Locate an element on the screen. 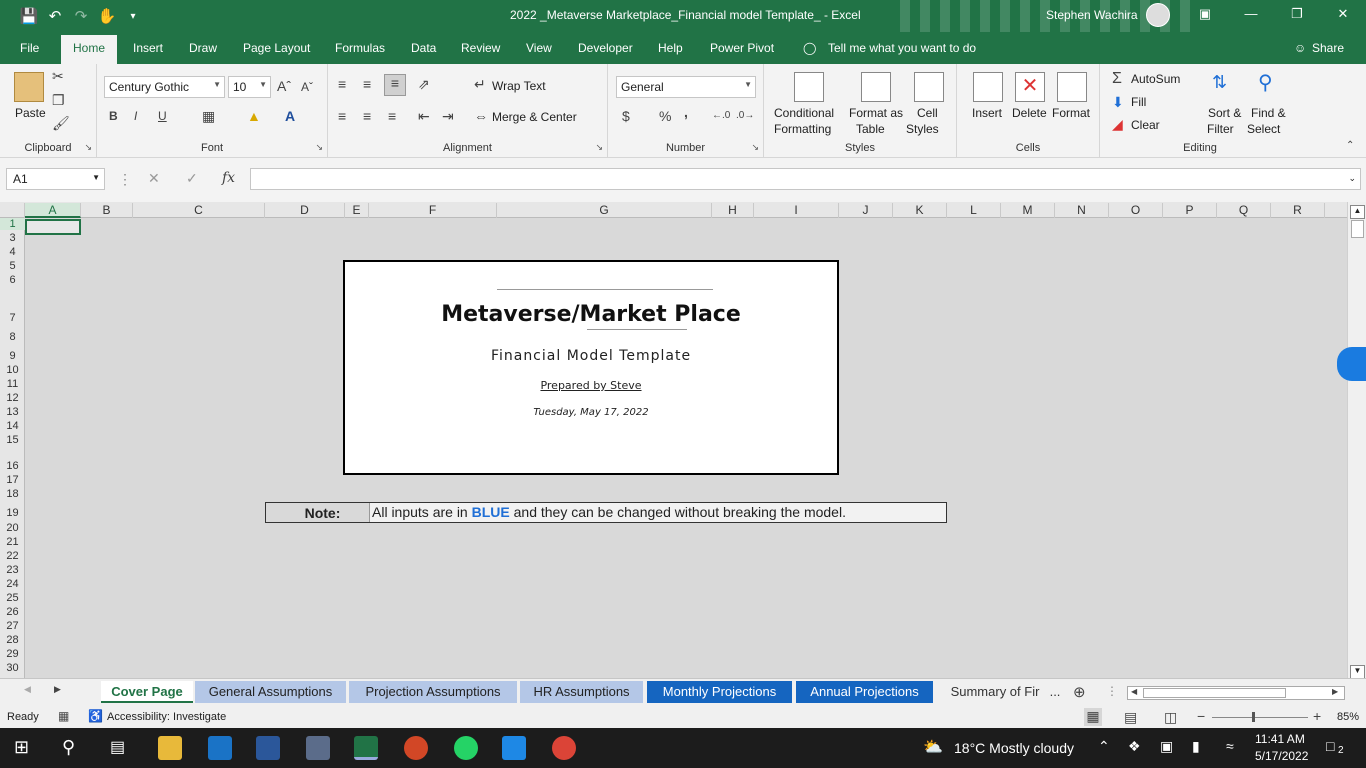  sheet-tab-hr-assumptions: HR Assumptions is located at coordinates (581, 692).